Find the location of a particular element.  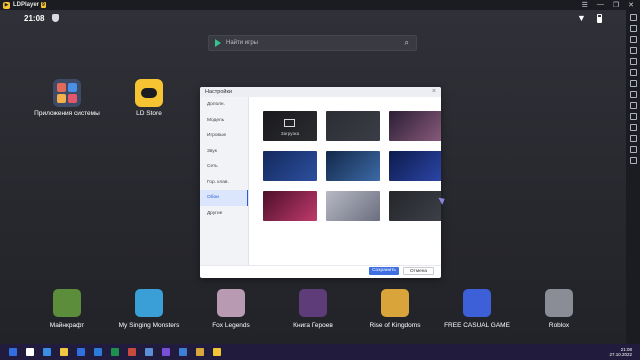

task-view-icon is located at coordinates (47, 352).